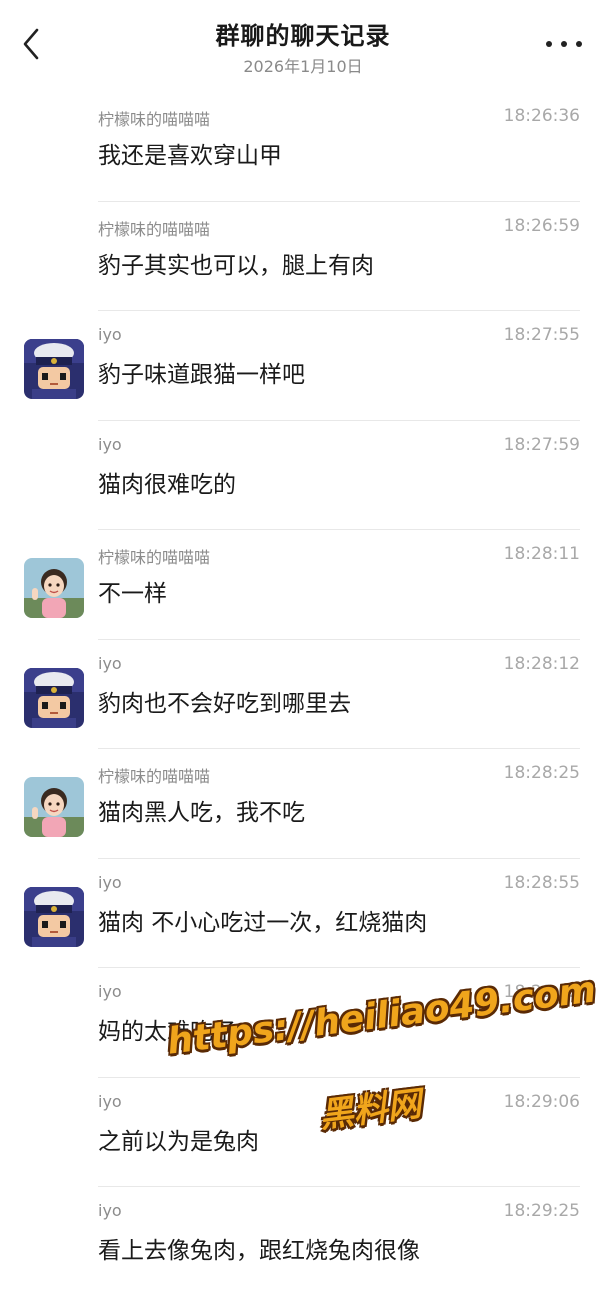 This screenshot has height=1297, width=606. I want to click on message-time: 18:29:25, so click(541, 1211).